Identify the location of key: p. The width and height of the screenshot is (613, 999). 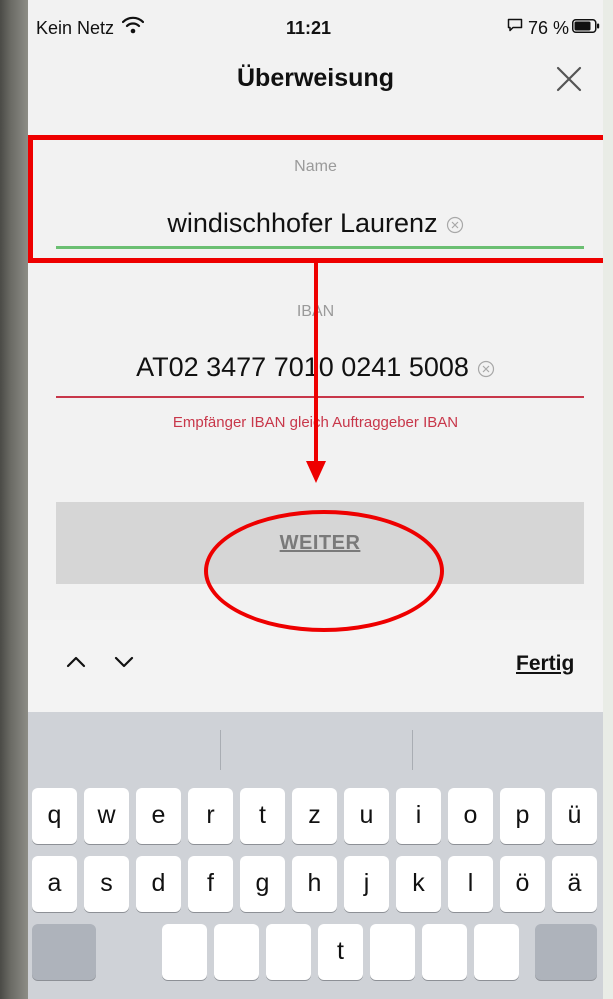
(522, 816).